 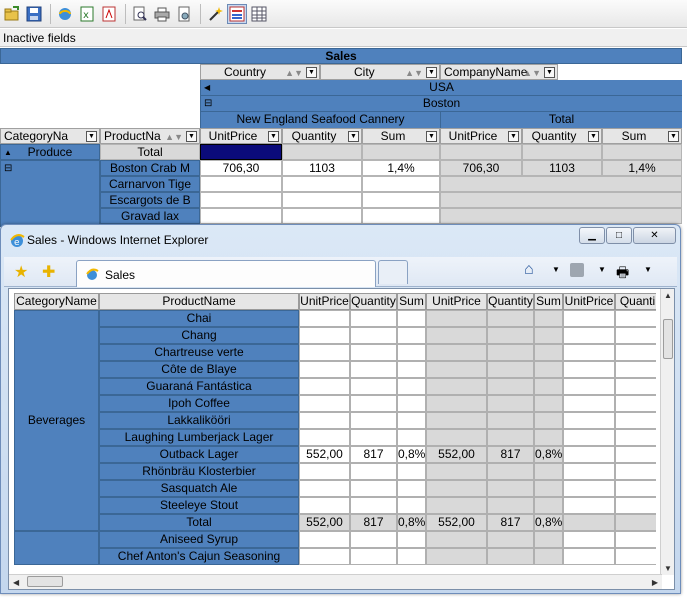 What do you see at coordinates (207, 87) in the screenshot?
I see `collapse-icon: ◀` at bounding box center [207, 87].